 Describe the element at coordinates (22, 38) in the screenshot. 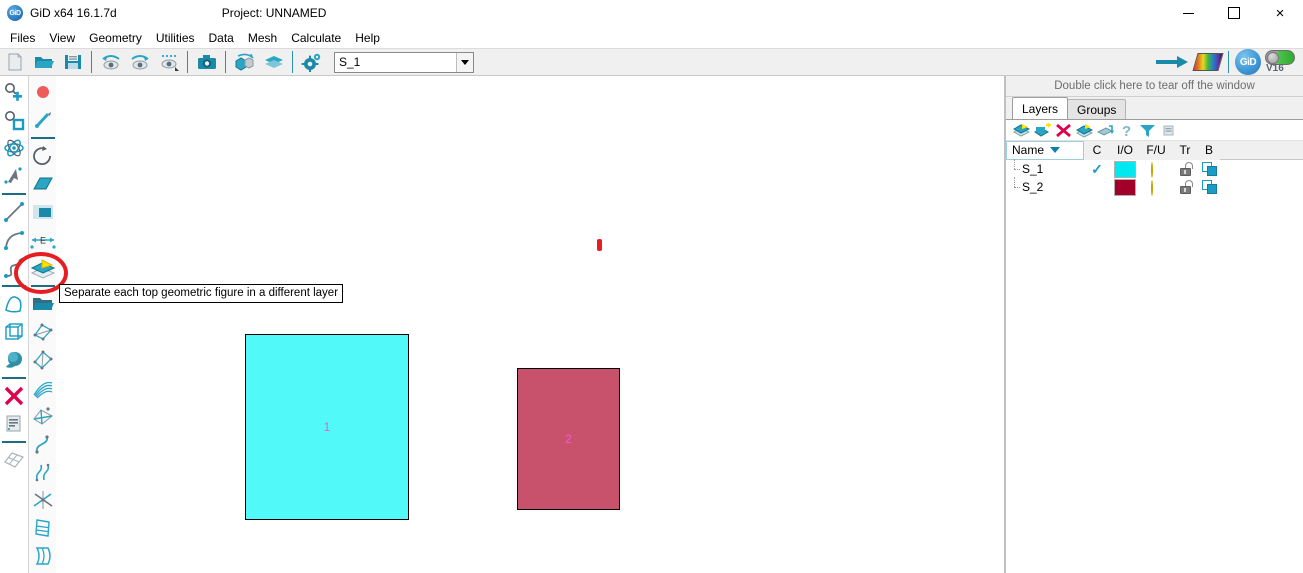

I see `menu-item-files: Files` at that location.